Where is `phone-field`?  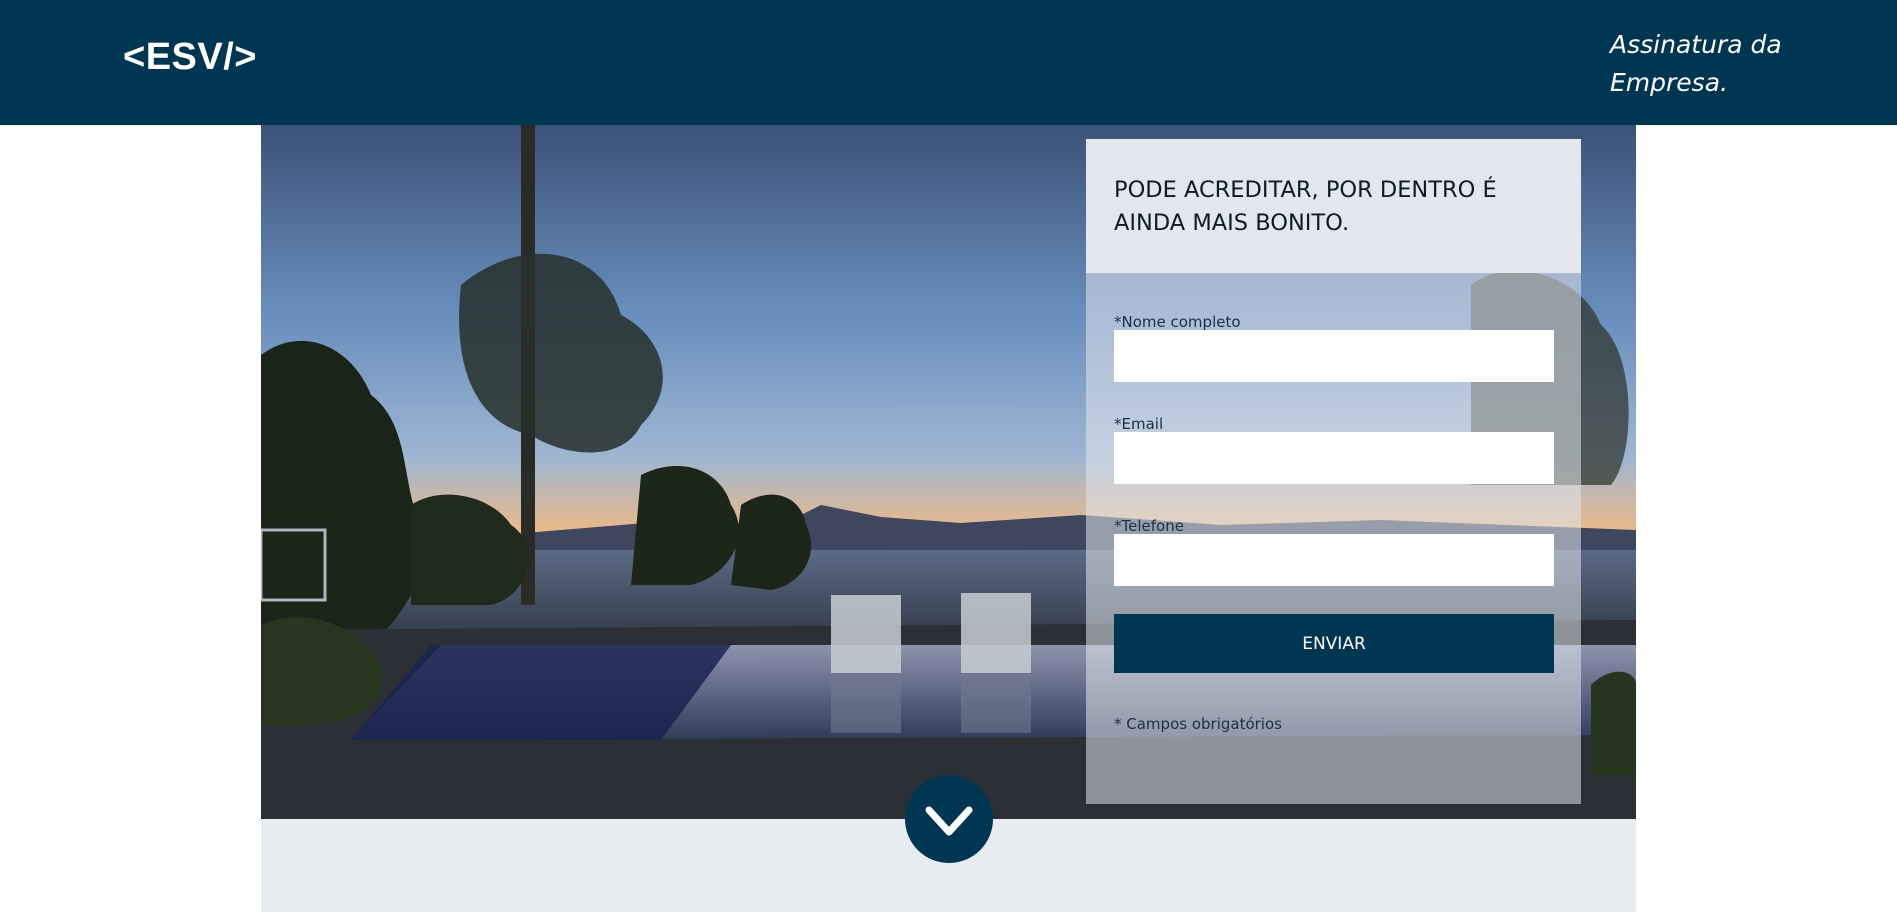 phone-field is located at coordinates (1334, 560).